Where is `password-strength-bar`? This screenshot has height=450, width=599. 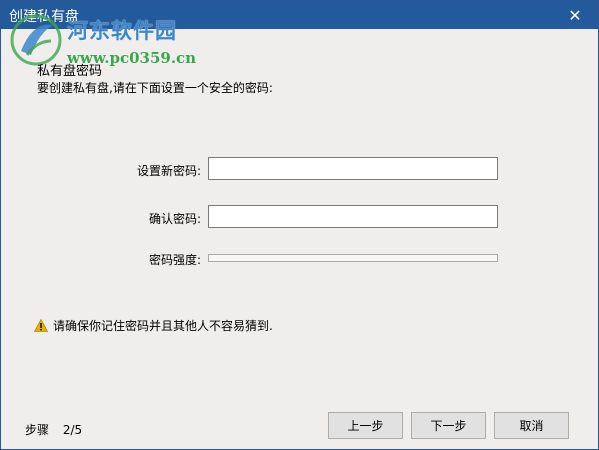
password-strength-bar is located at coordinates (353, 258).